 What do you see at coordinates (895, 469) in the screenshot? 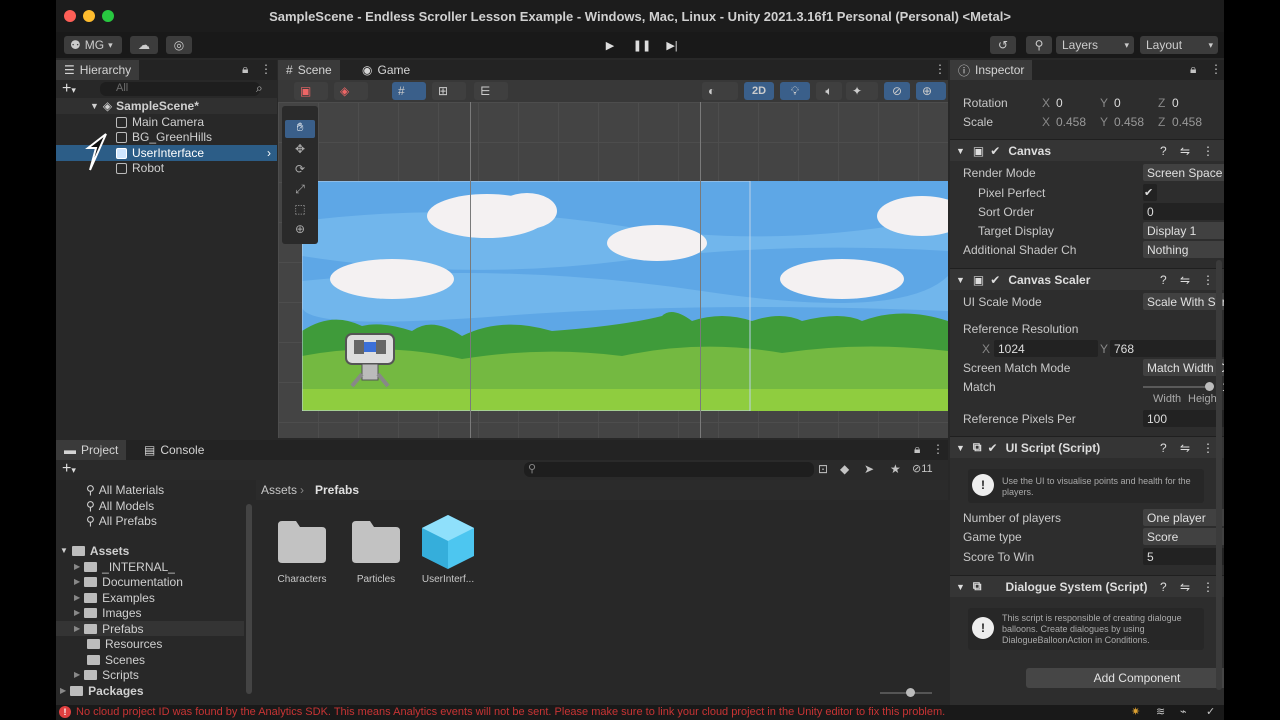
I see `favorite-star-icon: ★` at bounding box center [895, 469].